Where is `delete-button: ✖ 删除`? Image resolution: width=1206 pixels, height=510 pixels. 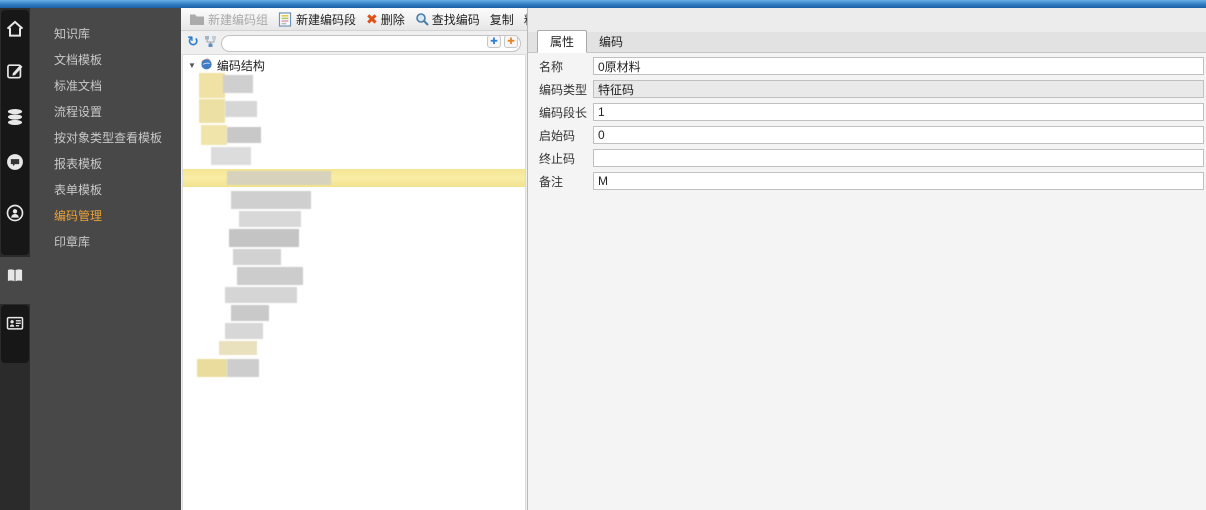
delete-button: ✖ 删除 is located at coordinates (385, 19).